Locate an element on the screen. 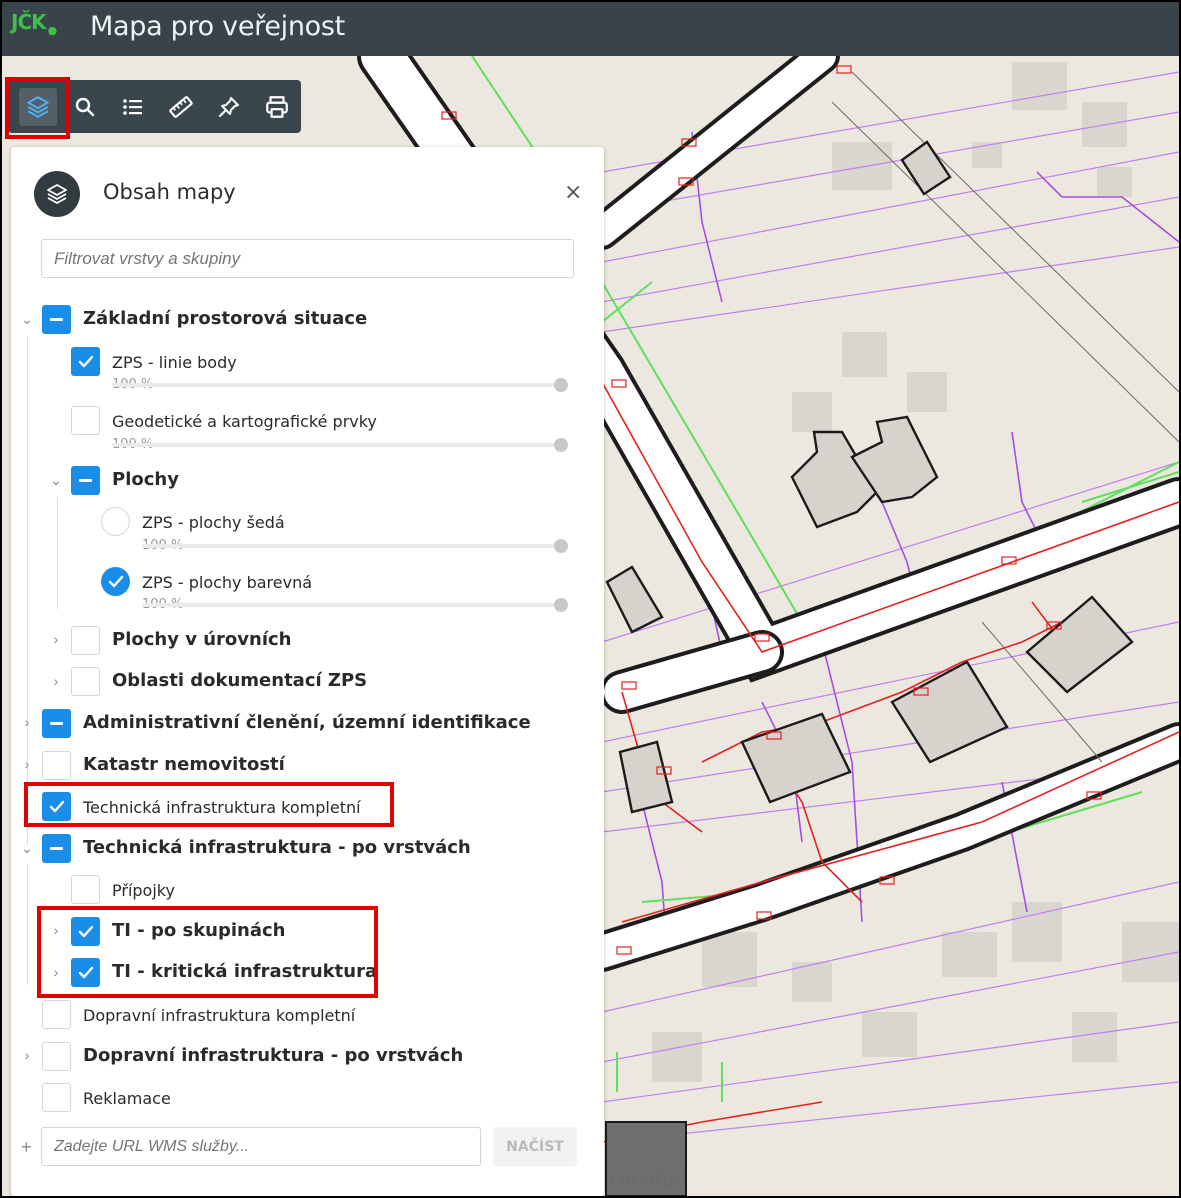 The height and width of the screenshot is (1198, 1181). layer-filter-input is located at coordinates (307, 258).